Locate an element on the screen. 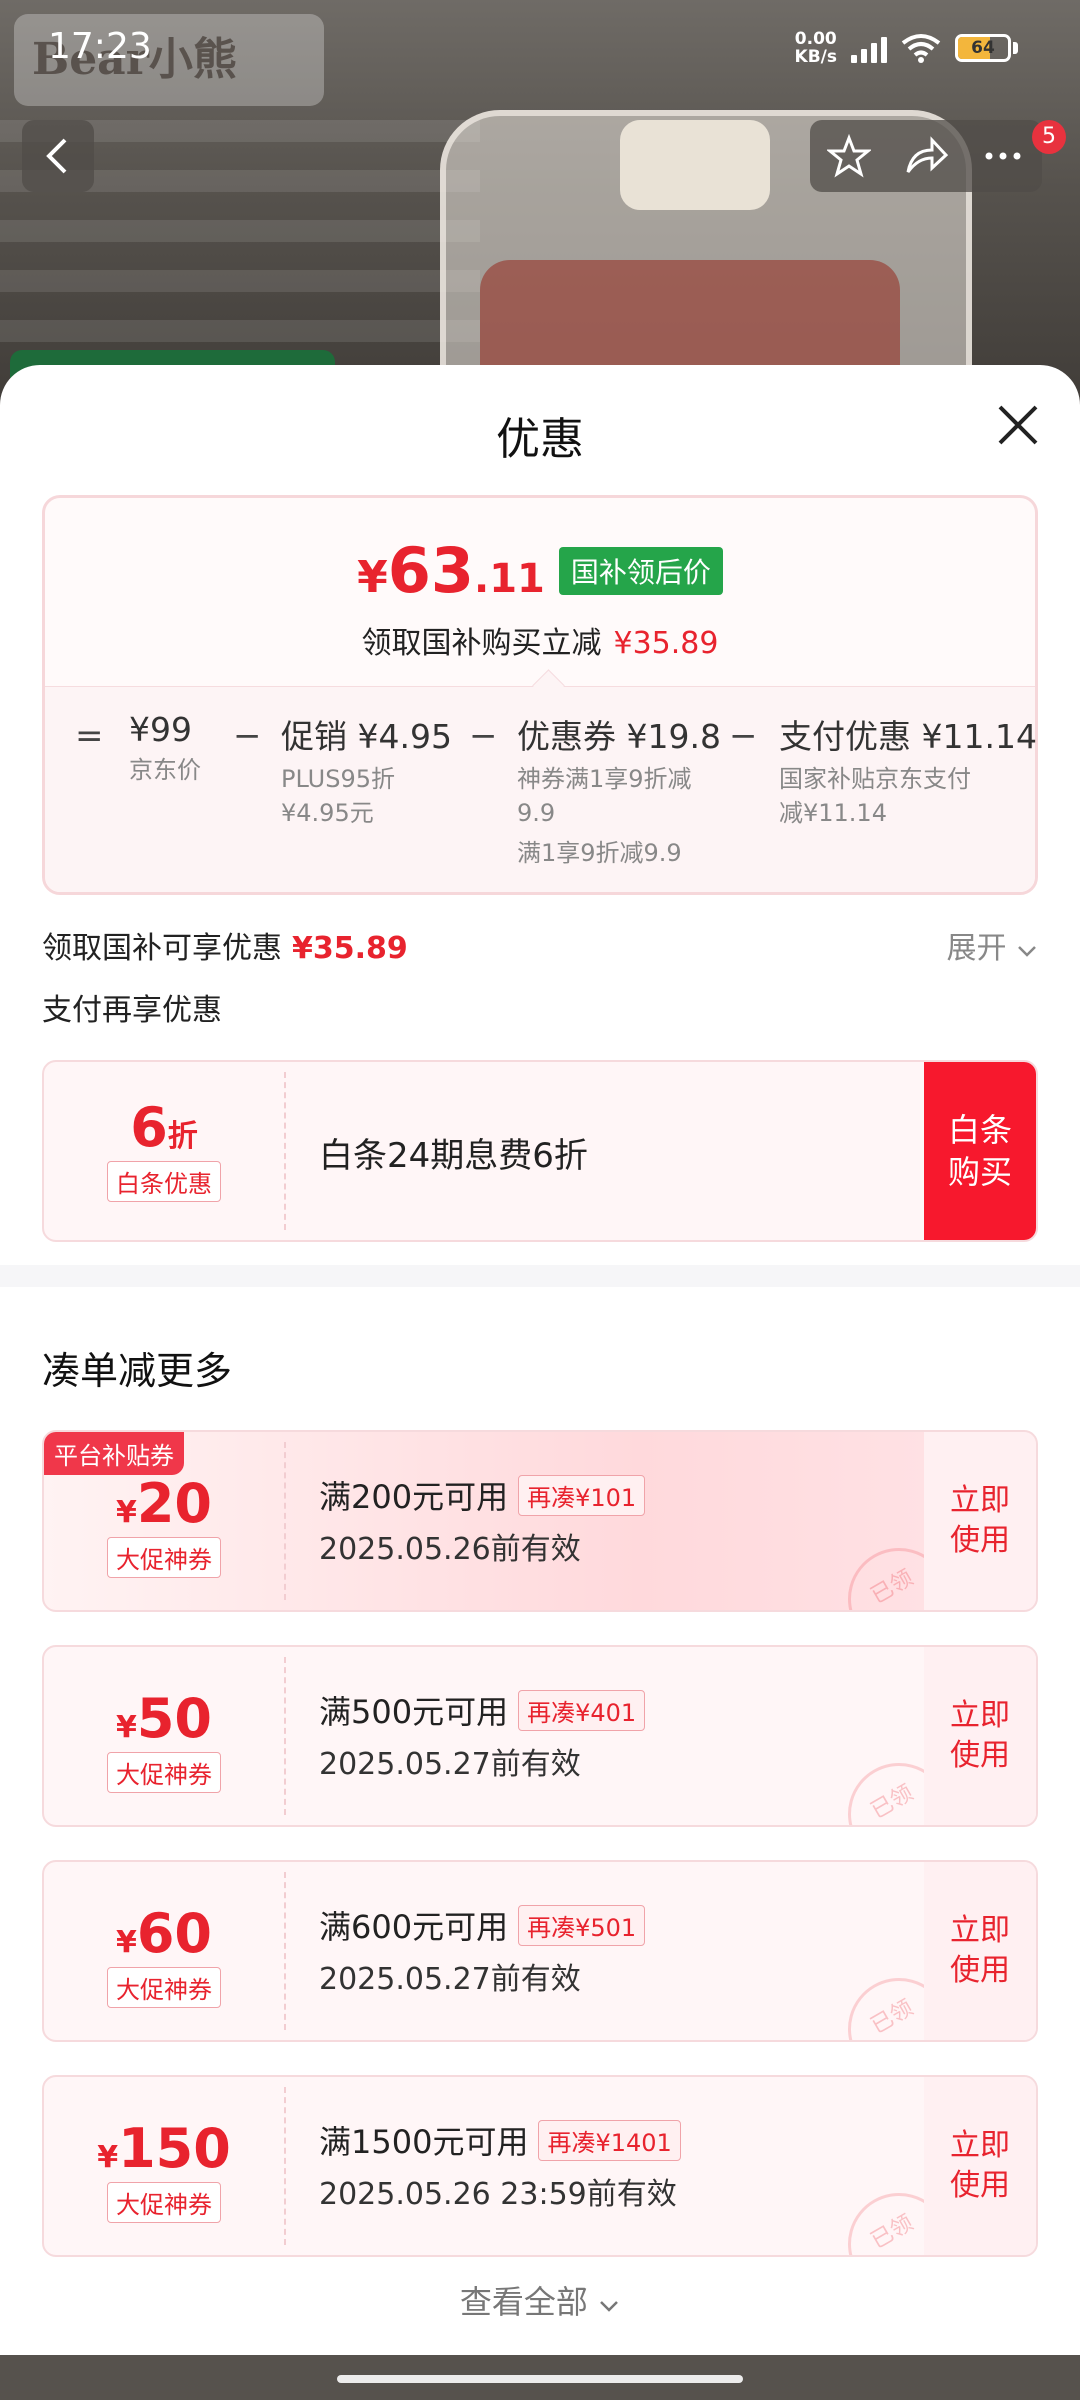 The image size is (1080, 2400). final-price-line: ¥63.11 国补领后价 is located at coordinates (540, 570).